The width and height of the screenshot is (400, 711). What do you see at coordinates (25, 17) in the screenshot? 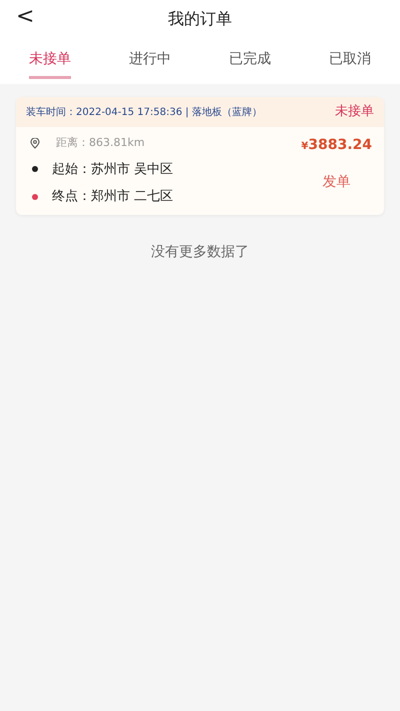
I see `back-button: <` at bounding box center [25, 17].